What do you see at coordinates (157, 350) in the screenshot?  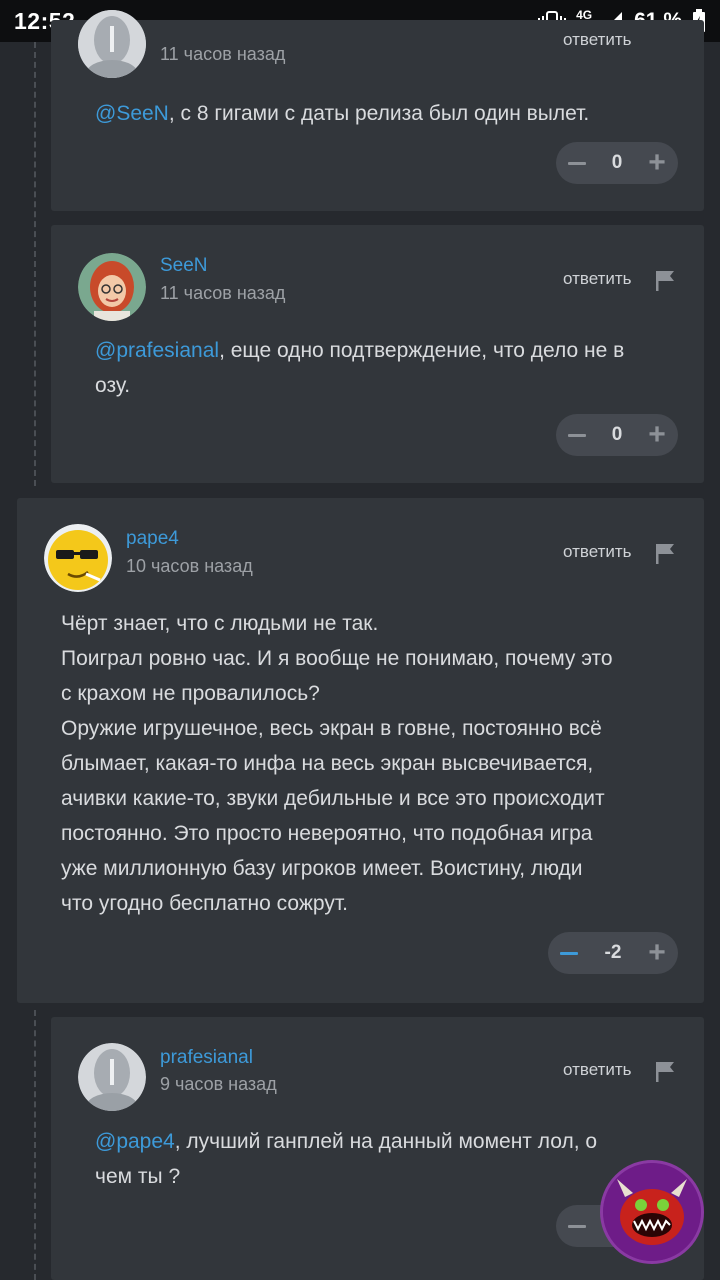 I see `user-mention: @prafesianal` at bounding box center [157, 350].